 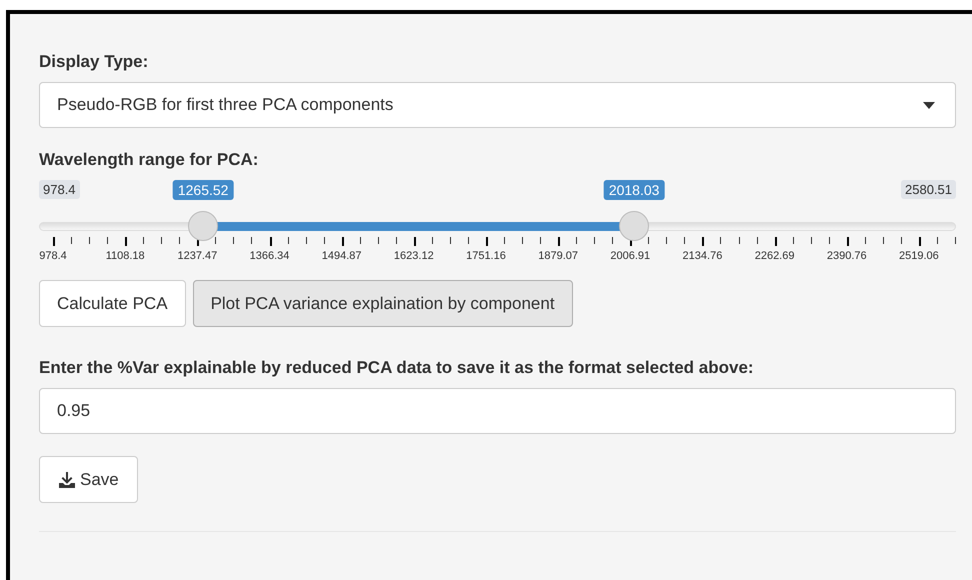 What do you see at coordinates (497, 411) in the screenshot?
I see `variance-input: 0.95` at bounding box center [497, 411].